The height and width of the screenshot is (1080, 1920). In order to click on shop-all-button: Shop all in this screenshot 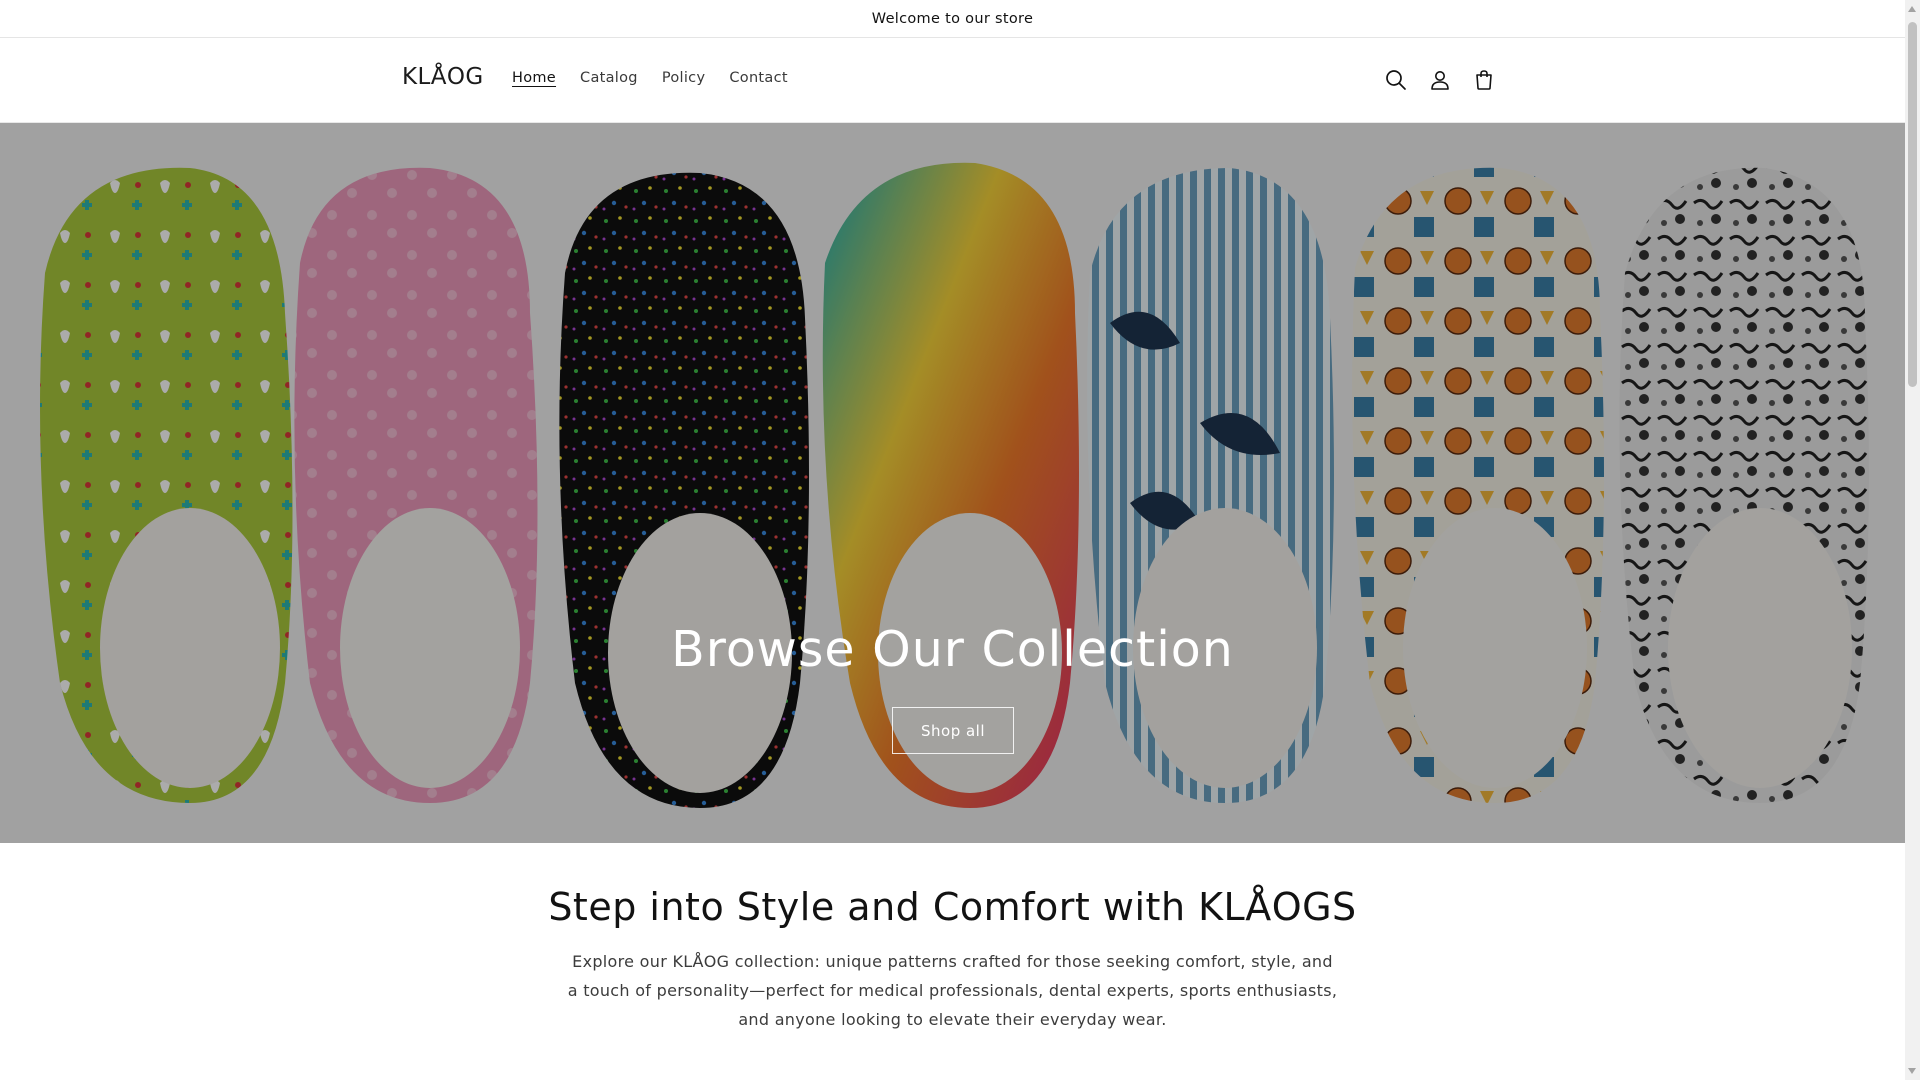, I will do `click(953, 730)`.